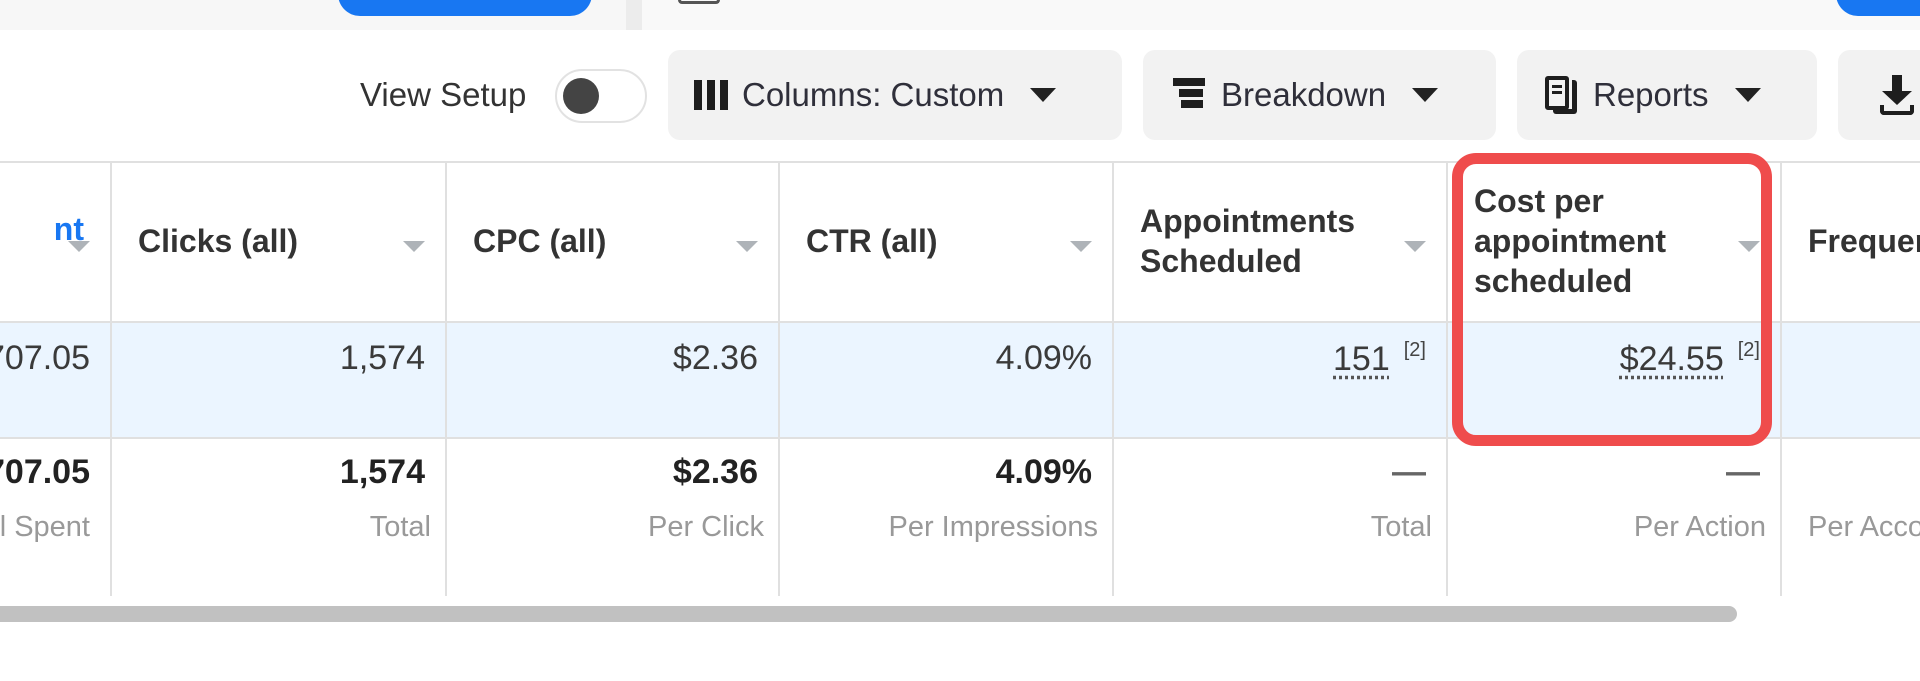 Image resolution: width=1920 pixels, height=681 pixels. Describe the element at coordinates (1879, 95) in the screenshot. I see `export-button` at that location.